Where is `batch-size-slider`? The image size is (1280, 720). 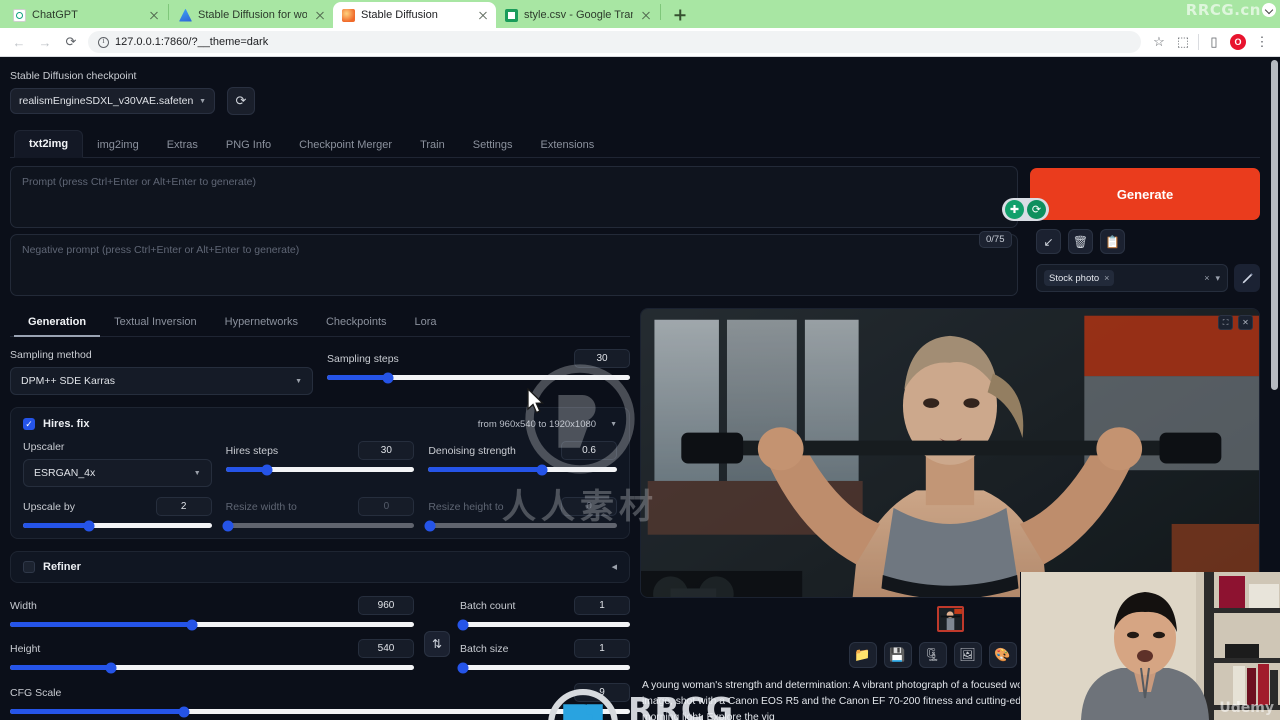
batch-size-slider is located at coordinates (543, 667).